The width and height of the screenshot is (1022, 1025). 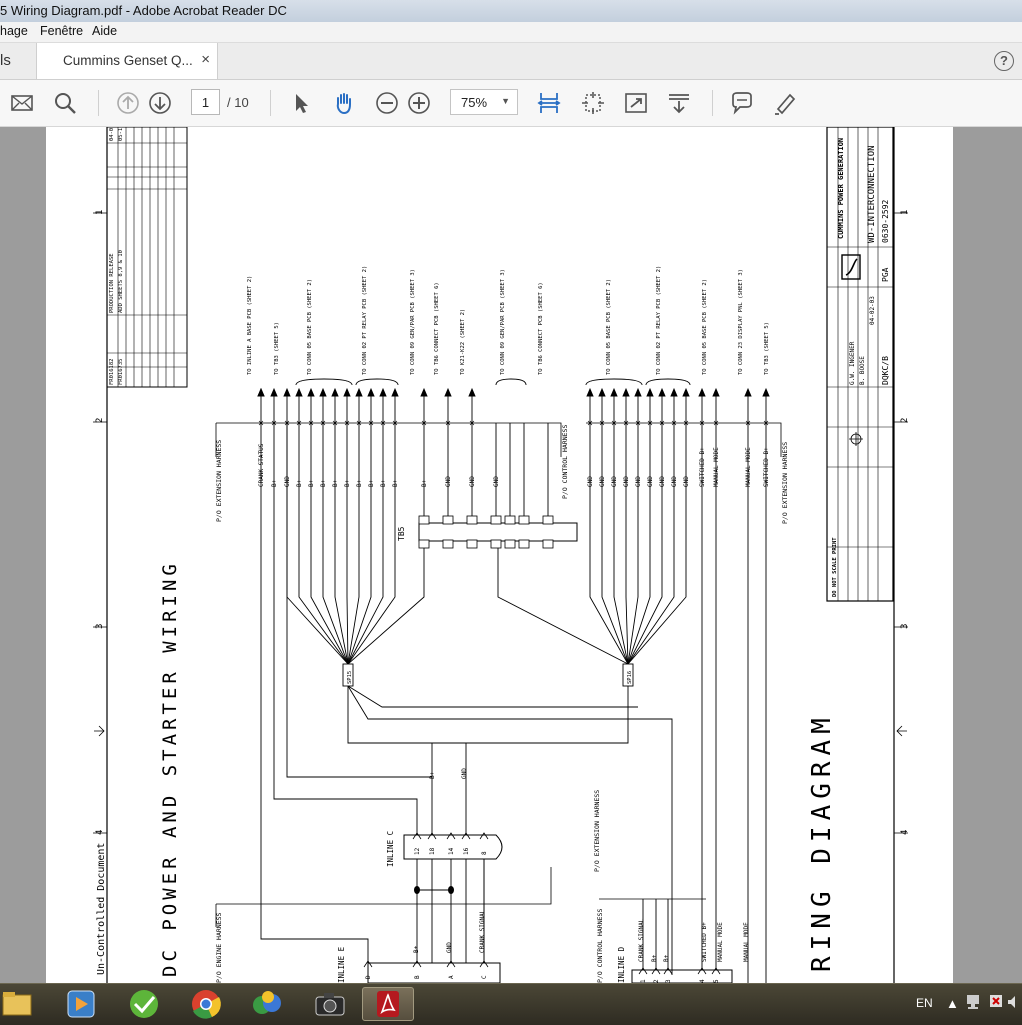 I want to click on highlight-icon, so click(x=785, y=103).